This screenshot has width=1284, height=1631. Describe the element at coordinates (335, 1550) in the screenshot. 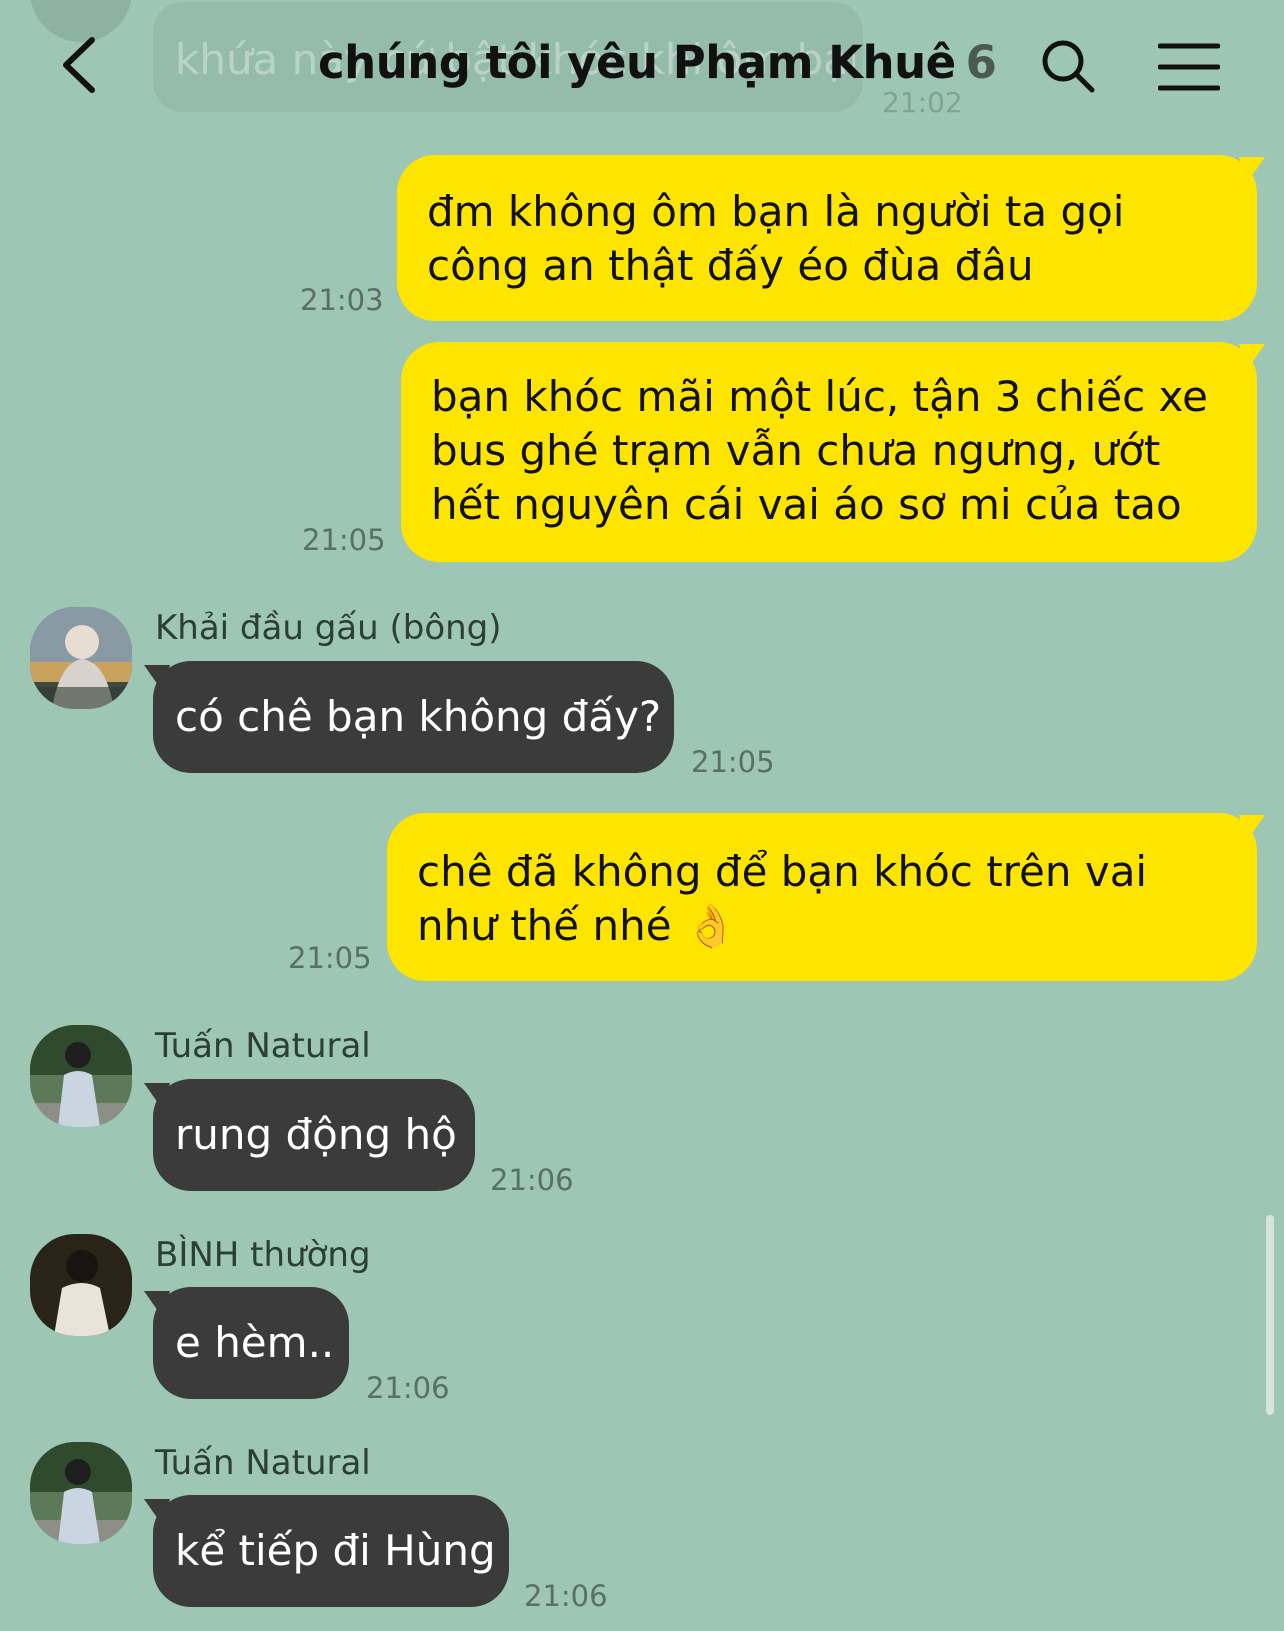

I see `message-text: kể tiếp đi Hùng` at that location.